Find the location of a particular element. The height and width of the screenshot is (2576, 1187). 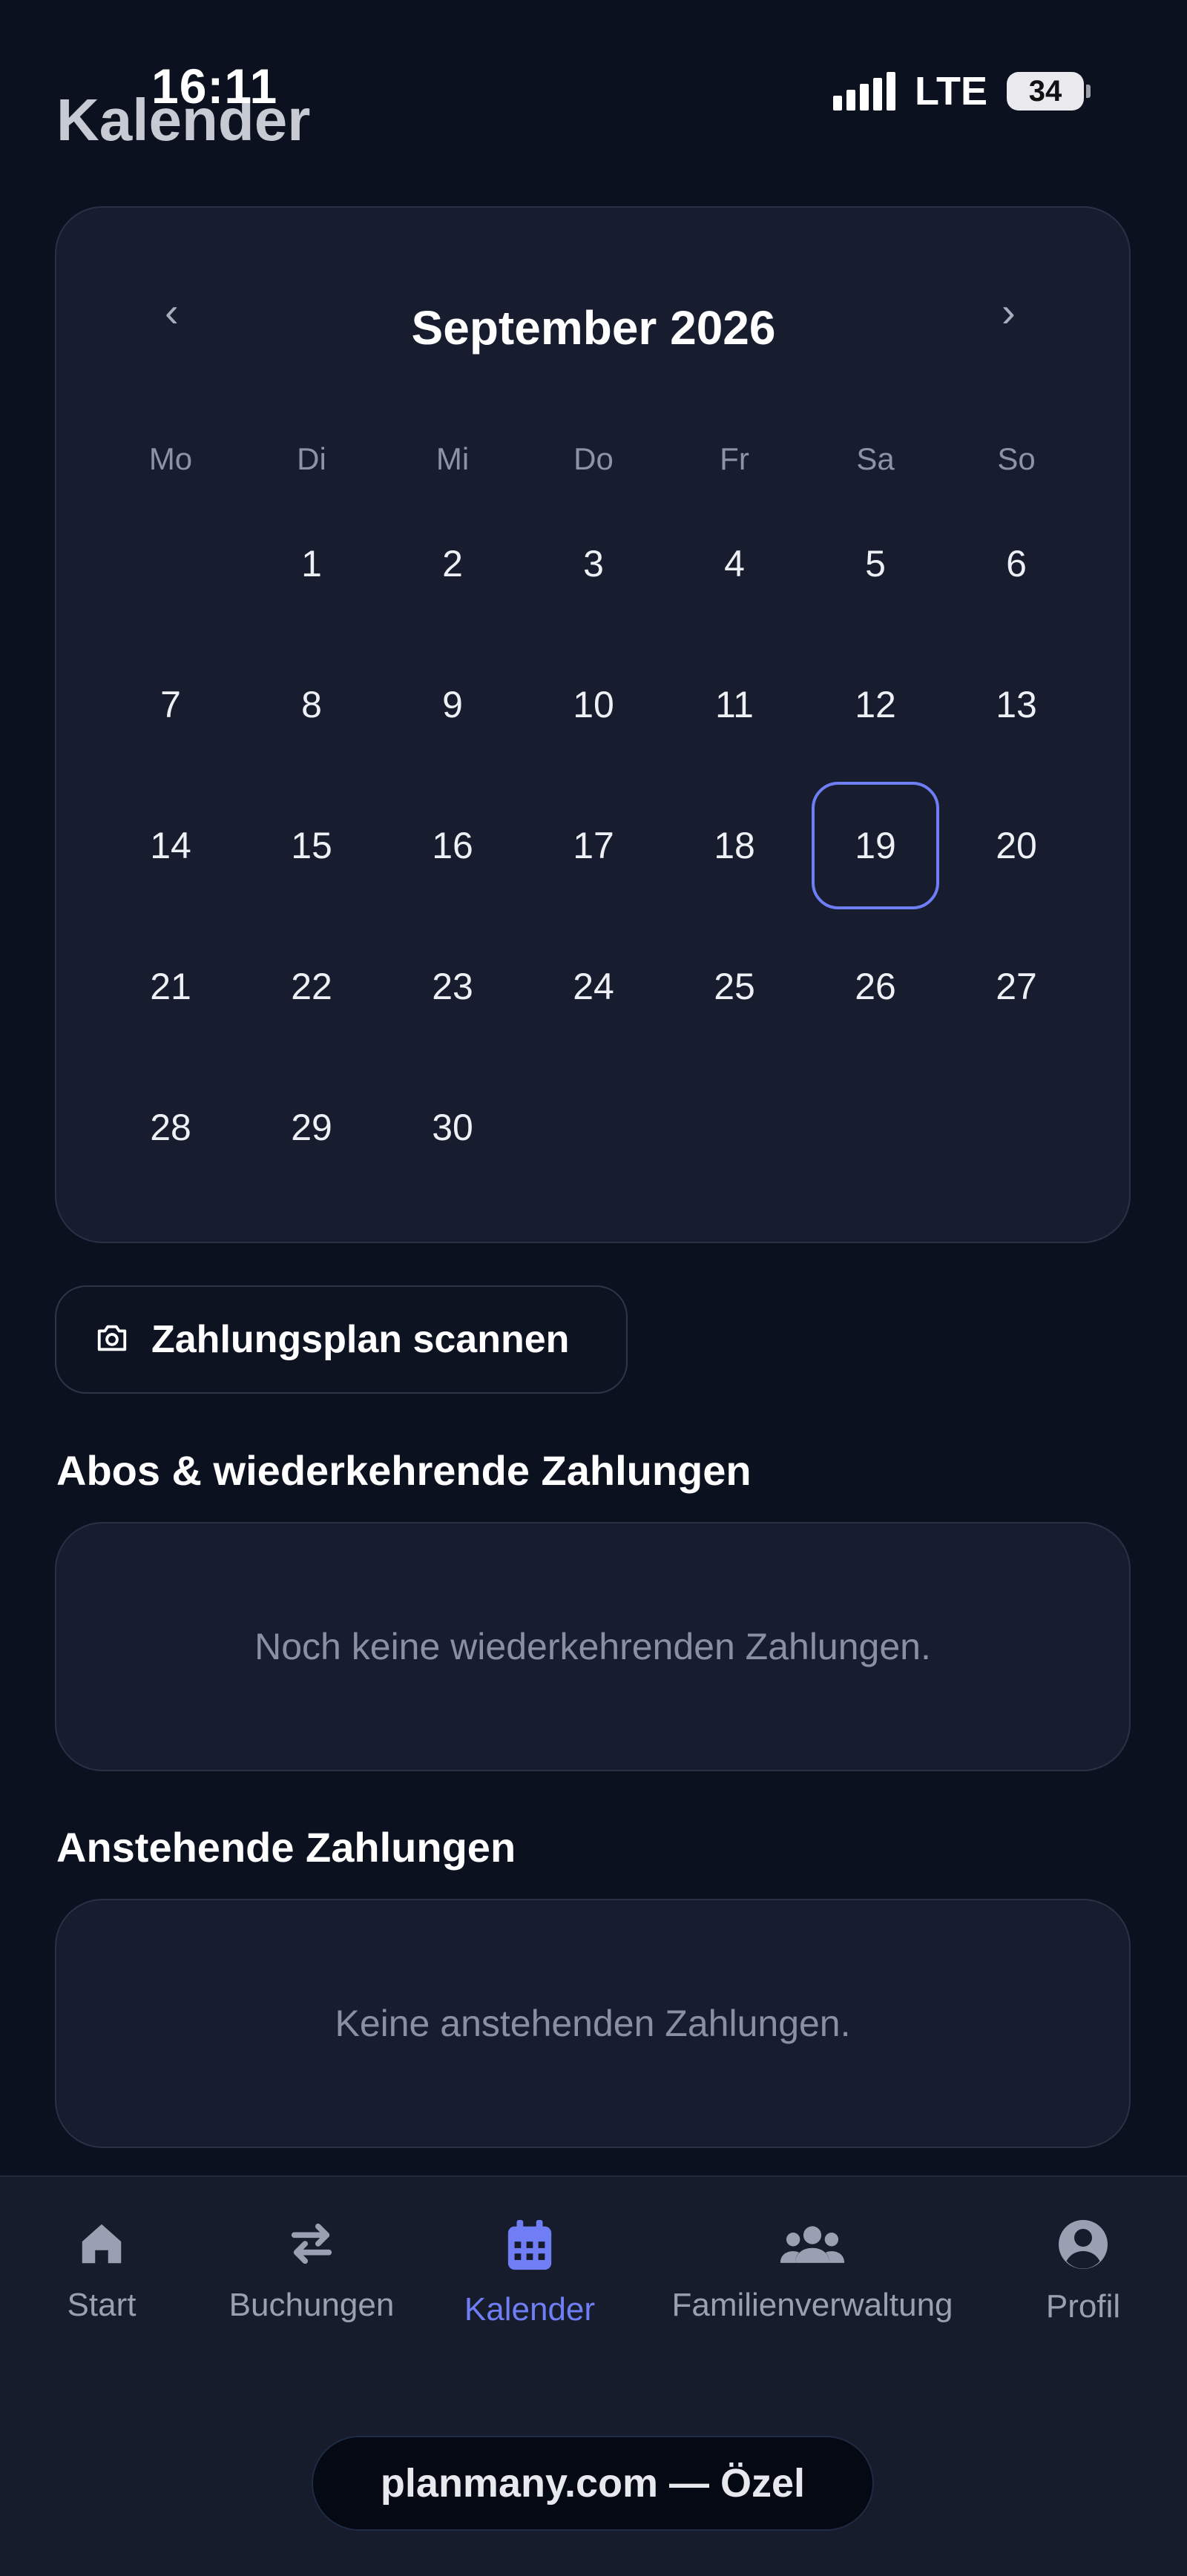

battery-level: 34 is located at coordinates (1045, 92).